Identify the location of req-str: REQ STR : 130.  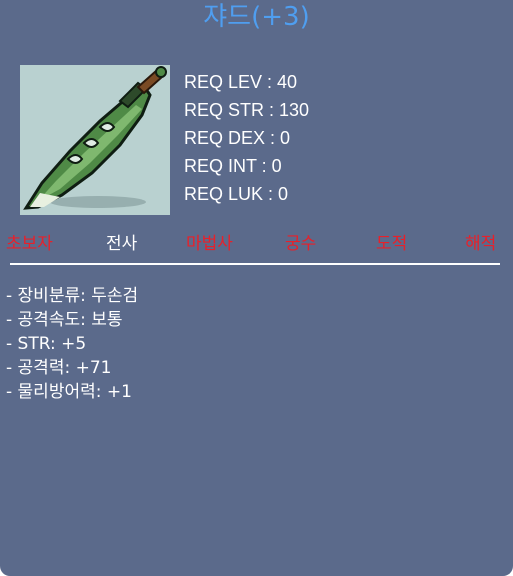
(247, 110).